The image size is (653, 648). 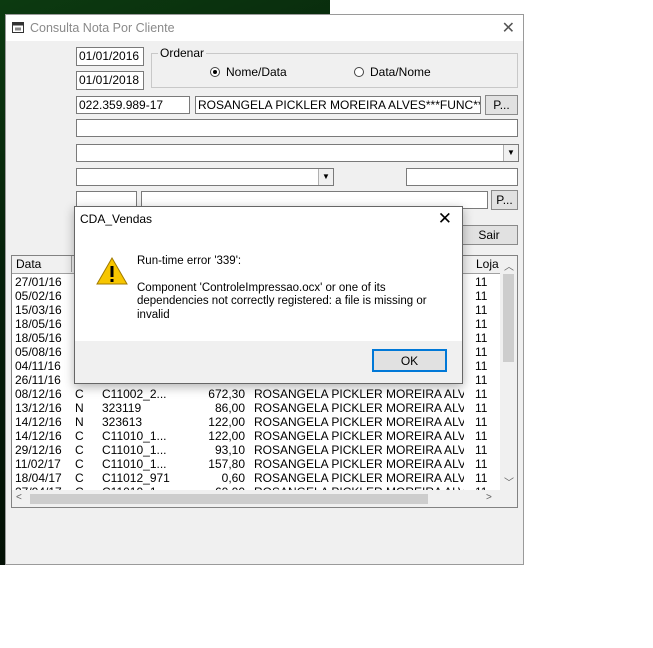 I want to click on date-start-input: 01/01/2016, so click(x=110, y=56).